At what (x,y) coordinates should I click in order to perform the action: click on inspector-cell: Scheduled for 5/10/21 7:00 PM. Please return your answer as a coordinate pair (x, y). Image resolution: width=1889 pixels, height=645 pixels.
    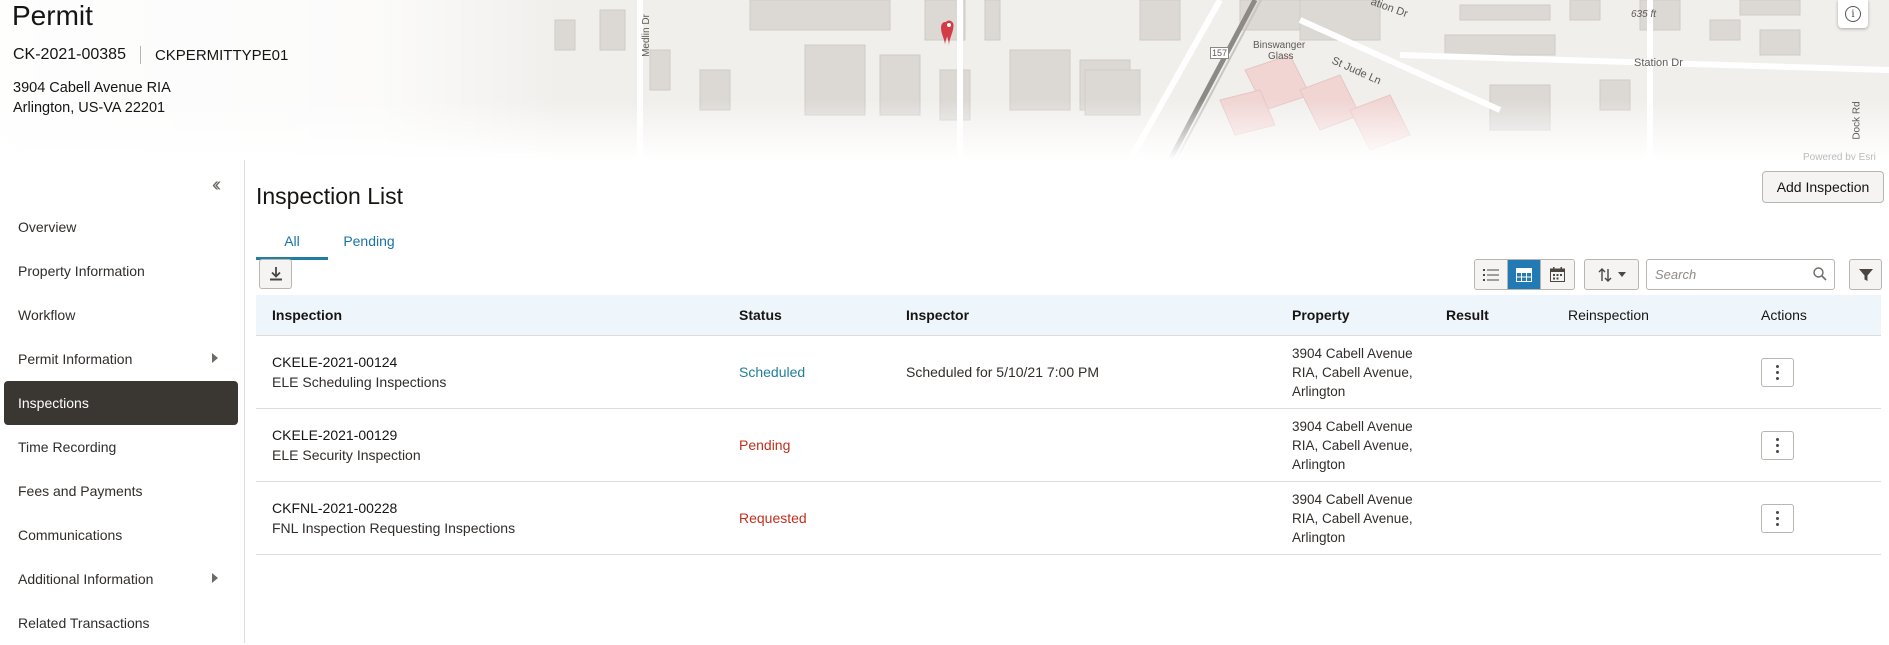
    Looking at the image, I should click on (1003, 372).